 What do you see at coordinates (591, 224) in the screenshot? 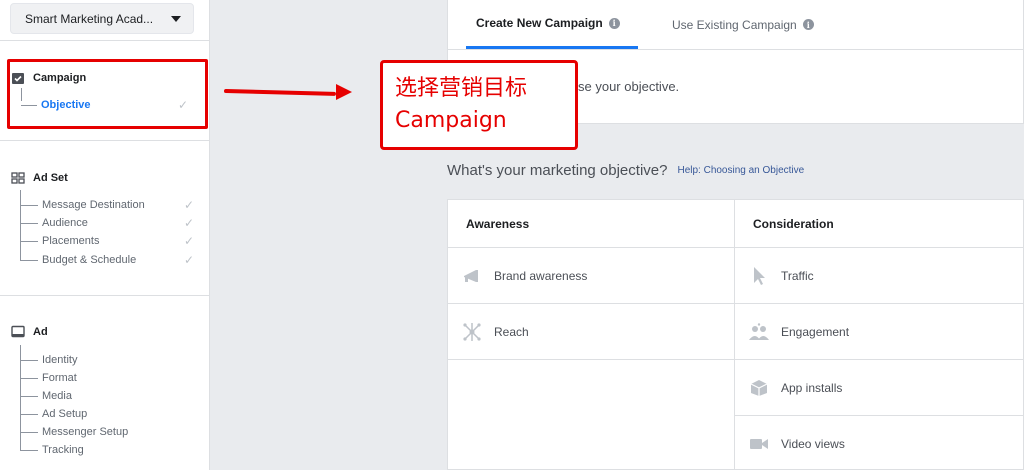
I see `column-header: Awareness` at bounding box center [591, 224].